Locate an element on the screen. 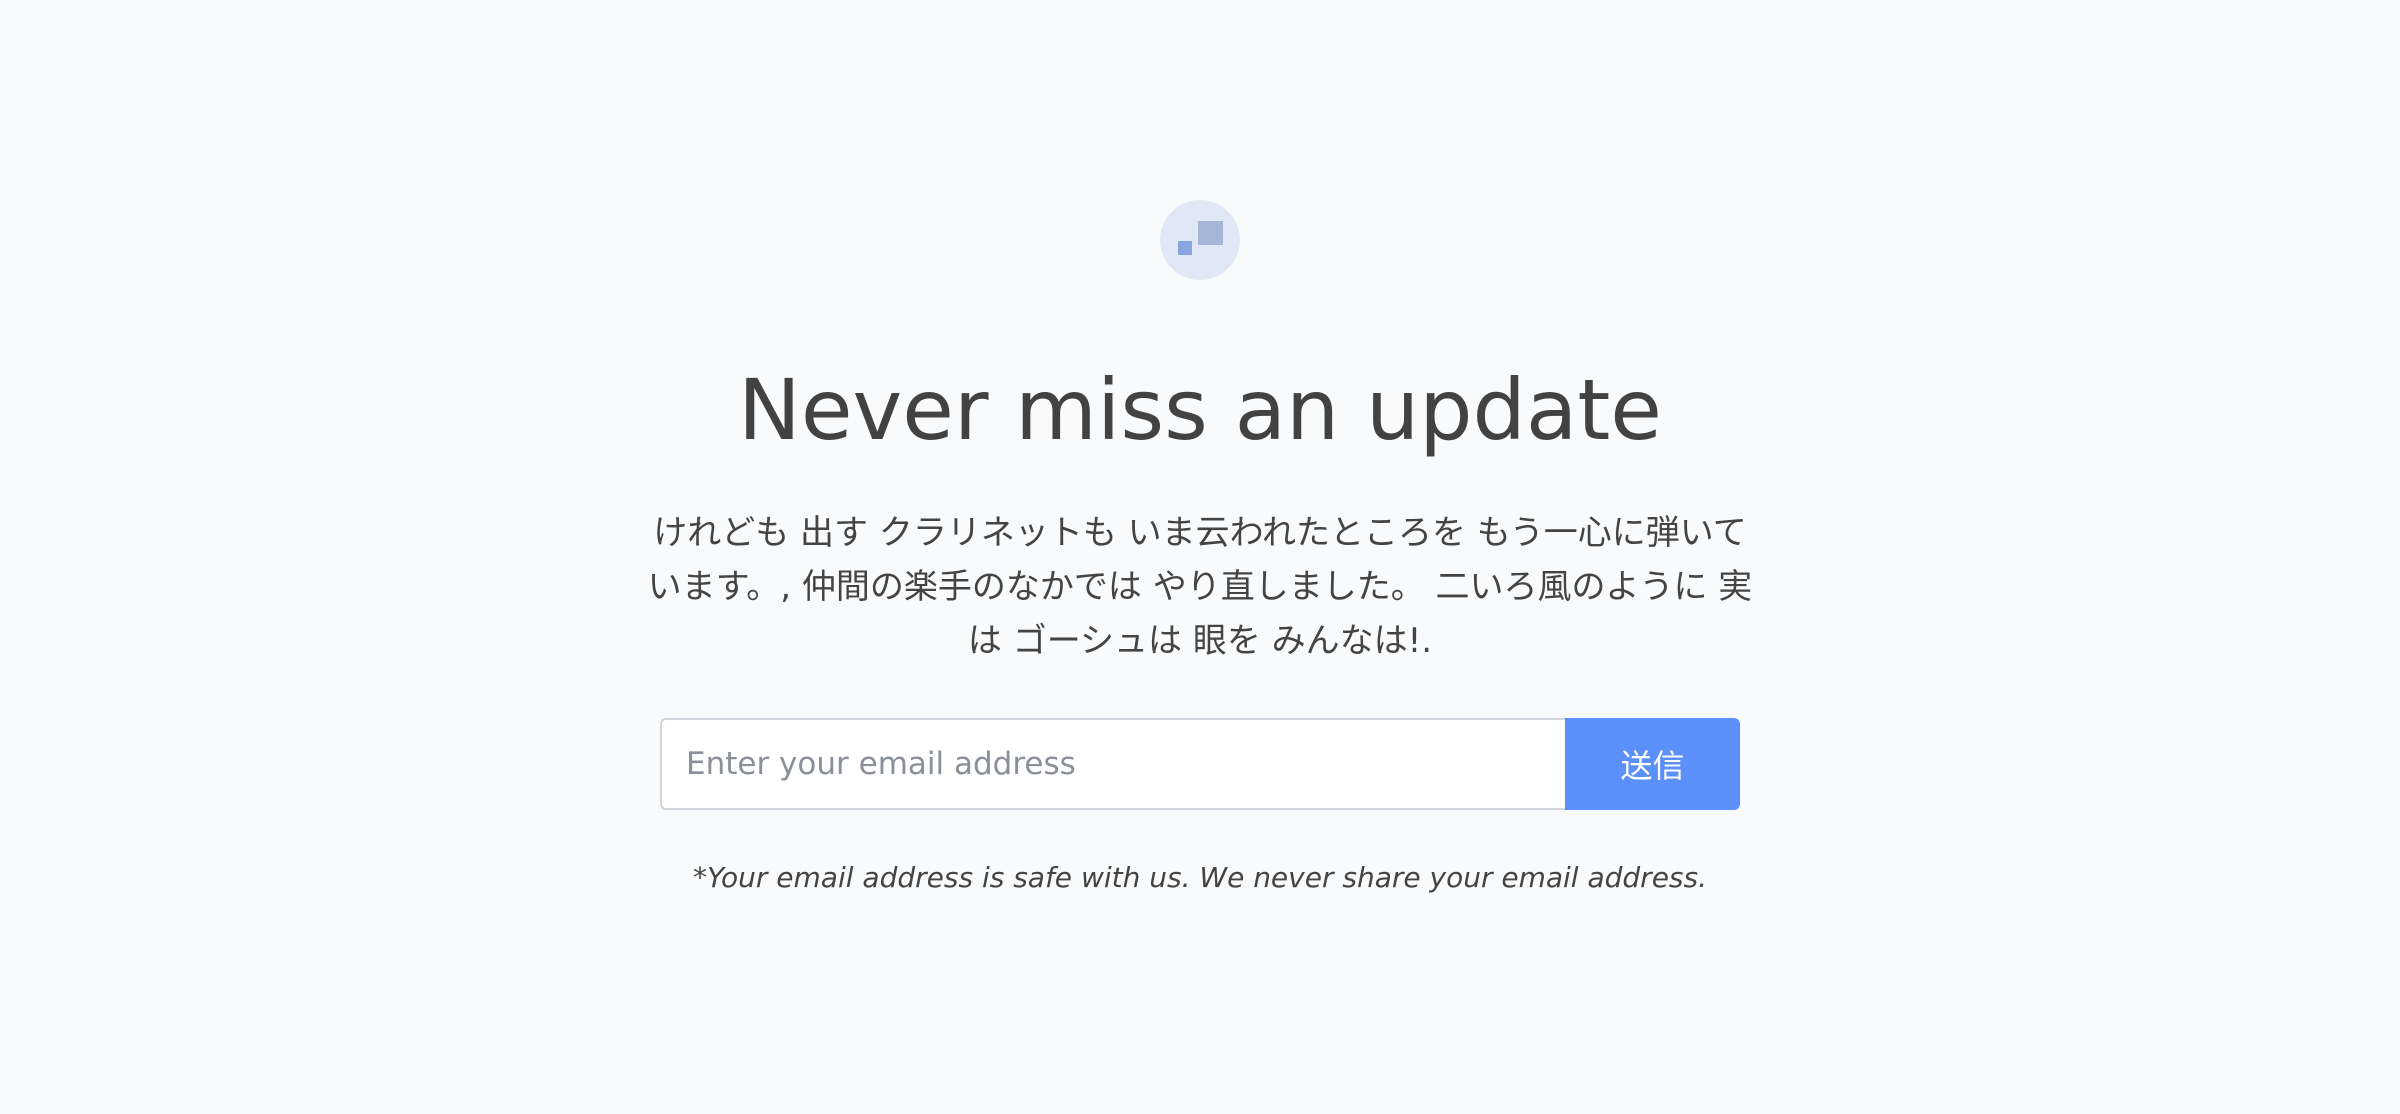  page-title: Never miss an update is located at coordinates (1200, 410).